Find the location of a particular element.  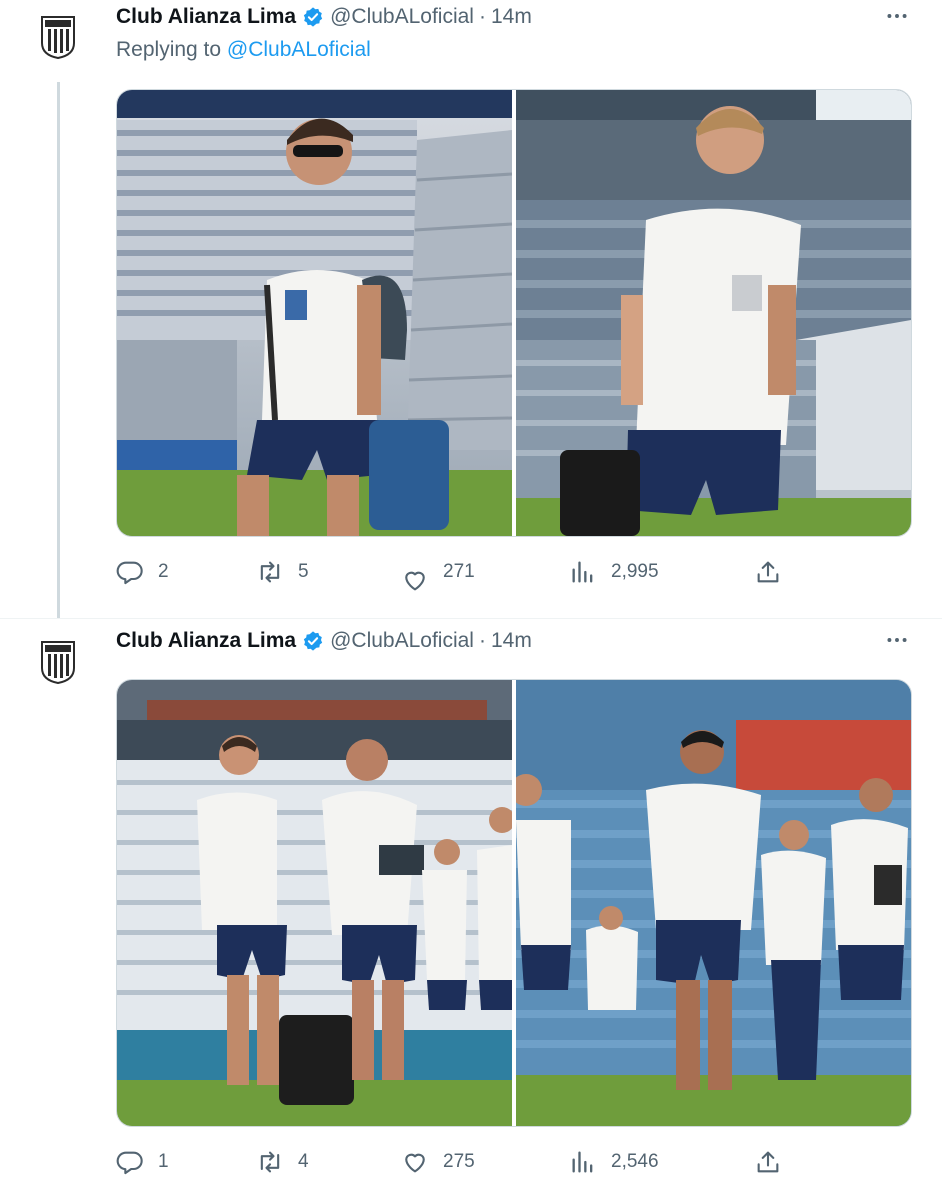

thread-line is located at coordinates (58, 350).